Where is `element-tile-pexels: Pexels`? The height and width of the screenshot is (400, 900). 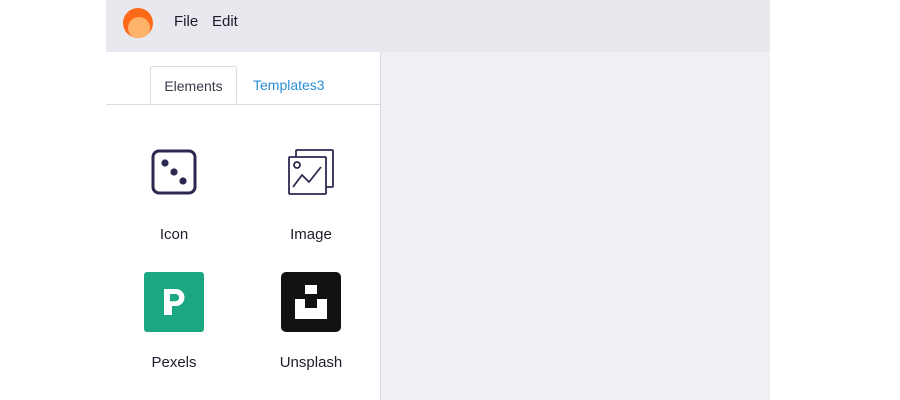
element-tile-pexels: Pexels is located at coordinates (174, 323).